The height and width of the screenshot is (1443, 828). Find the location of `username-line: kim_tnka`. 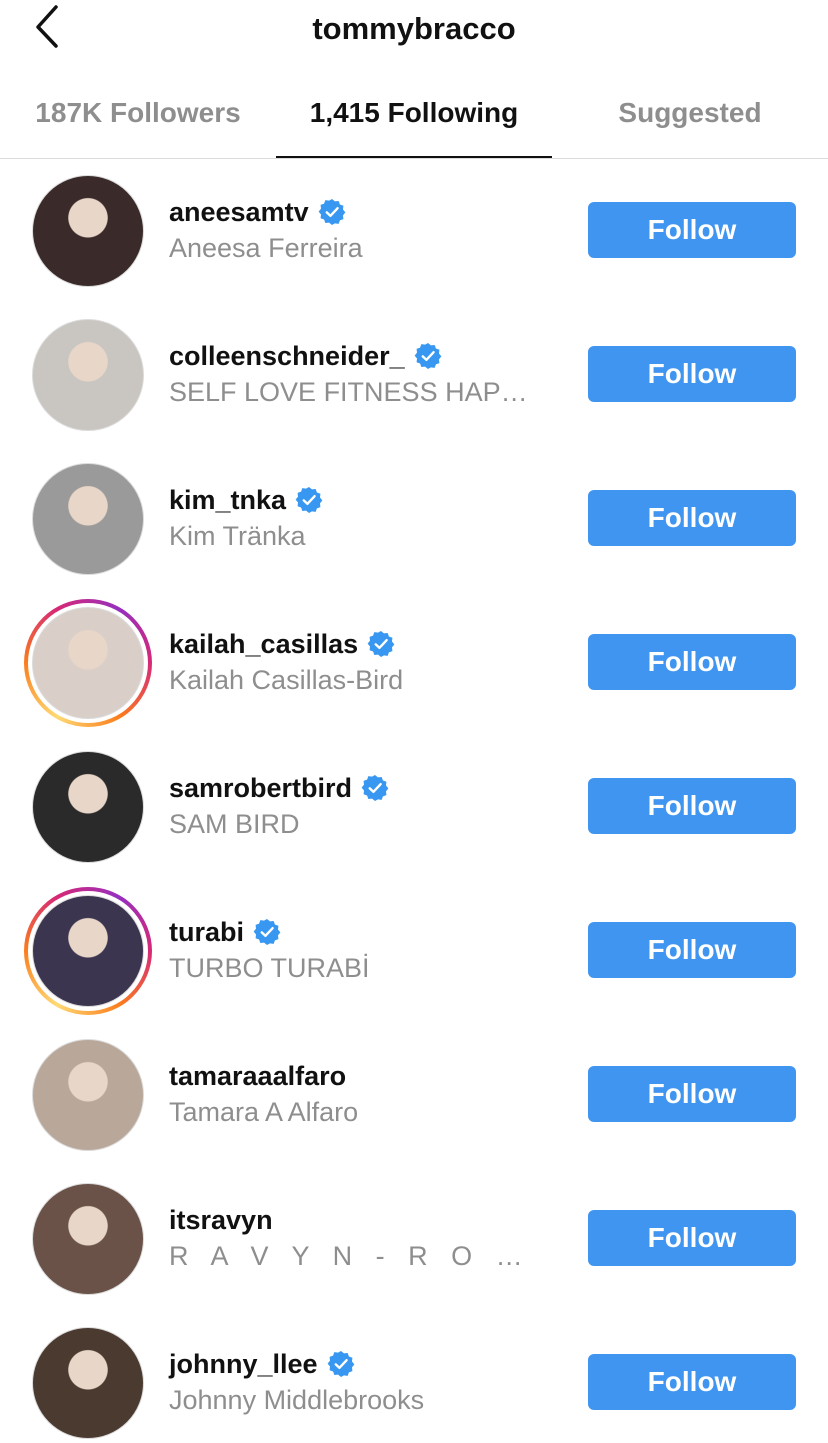

username-line: kim_tnka is located at coordinates (369, 500).